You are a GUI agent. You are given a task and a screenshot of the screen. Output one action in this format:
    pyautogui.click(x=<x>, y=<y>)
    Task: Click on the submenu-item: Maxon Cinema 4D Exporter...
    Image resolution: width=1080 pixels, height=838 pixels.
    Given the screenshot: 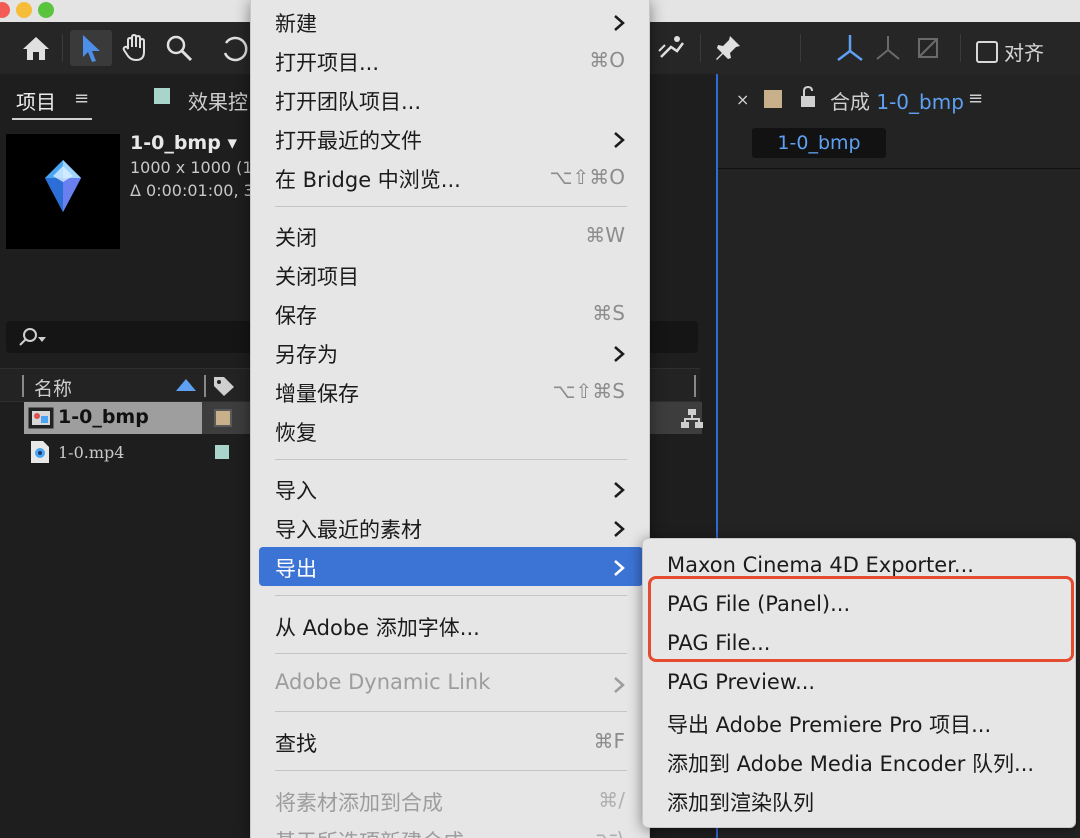 What is the action you would take?
    pyautogui.click(x=820, y=565)
    